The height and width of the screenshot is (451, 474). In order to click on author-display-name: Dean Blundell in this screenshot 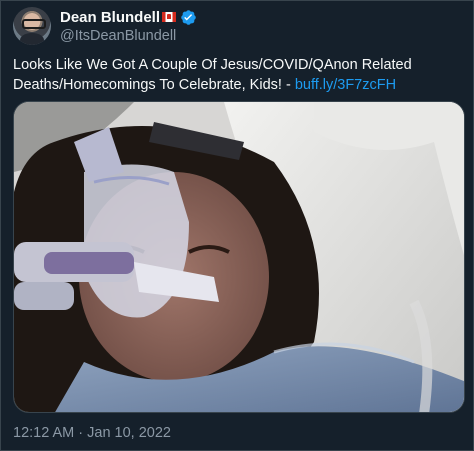, I will do `click(110, 17)`.